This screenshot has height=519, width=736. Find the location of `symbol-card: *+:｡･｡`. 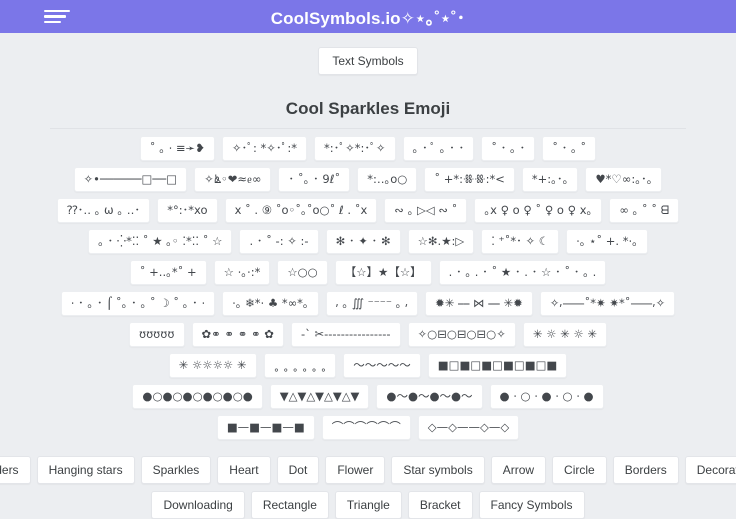

symbol-card: *+:｡･｡ is located at coordinates (550, 179).